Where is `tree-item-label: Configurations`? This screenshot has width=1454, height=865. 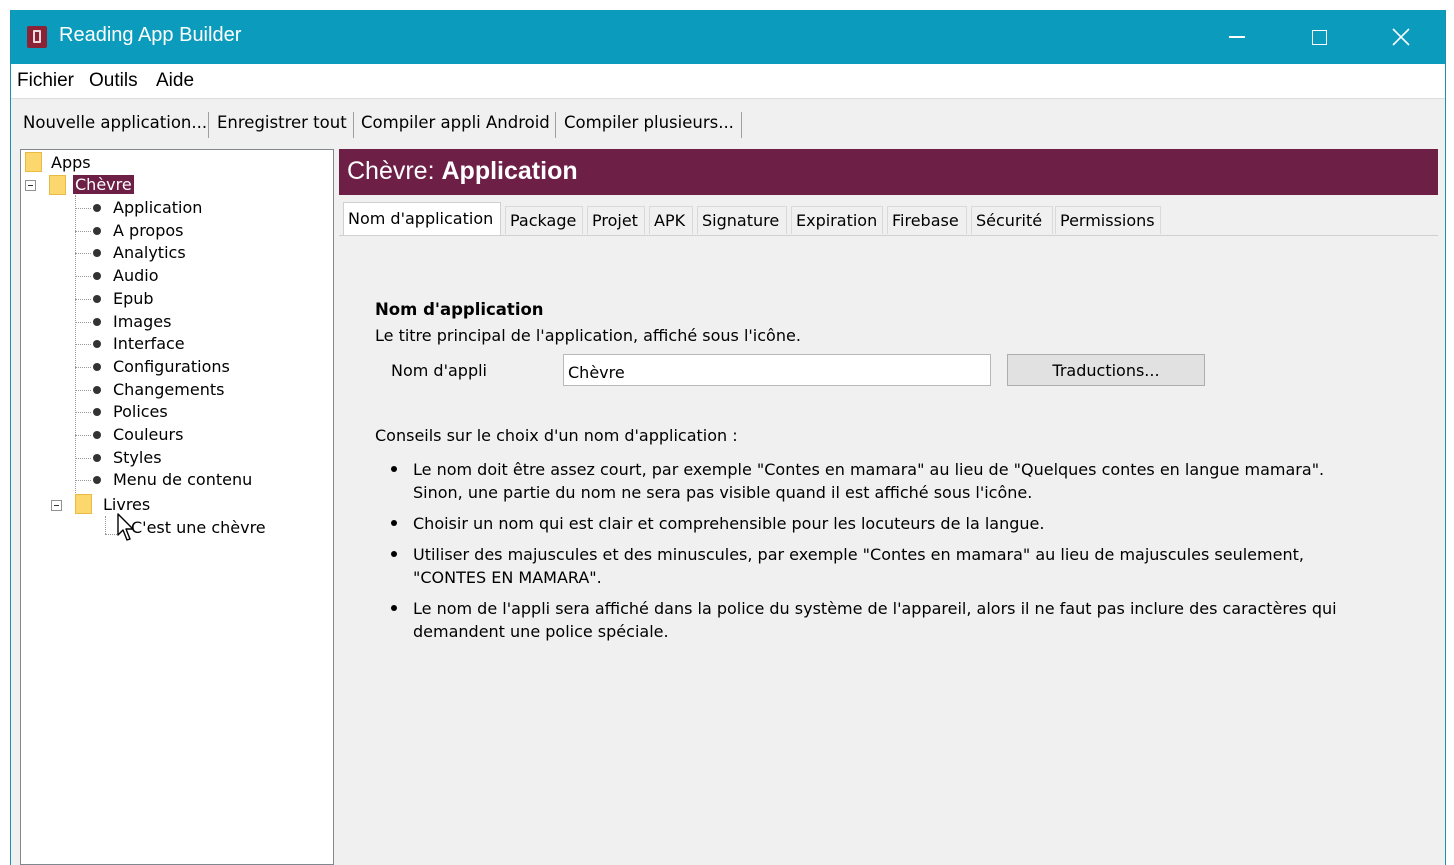
tree-item-label: Configurations is located at coordinates (171, 366).